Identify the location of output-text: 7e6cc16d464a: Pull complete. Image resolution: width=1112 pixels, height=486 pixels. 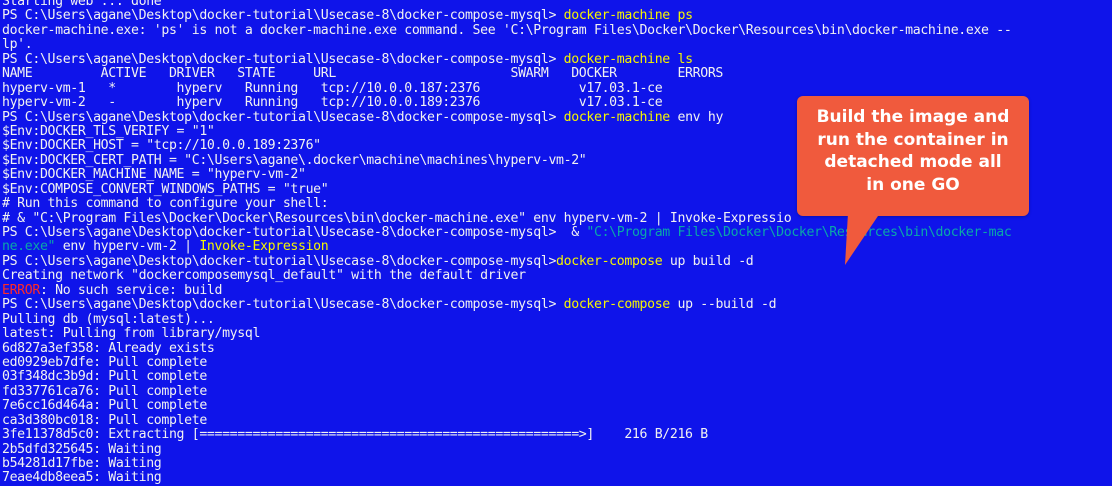
(104, 406).